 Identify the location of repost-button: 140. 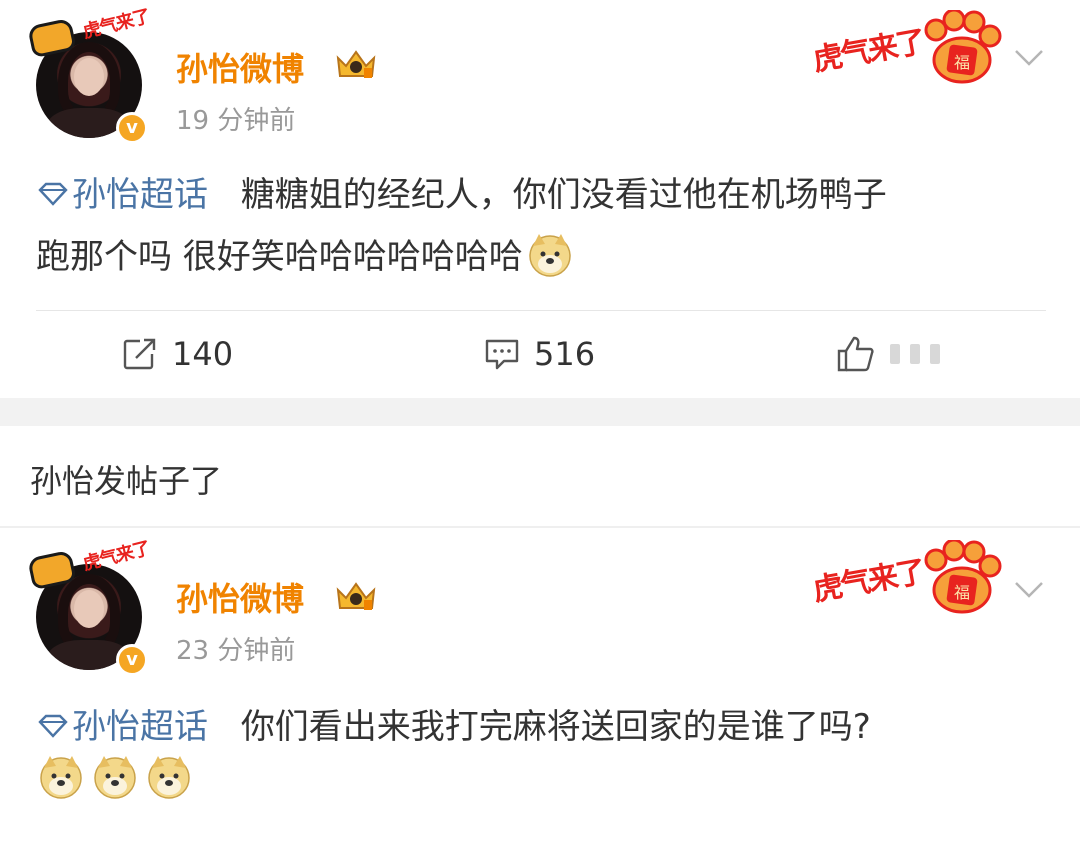
(177, 354).